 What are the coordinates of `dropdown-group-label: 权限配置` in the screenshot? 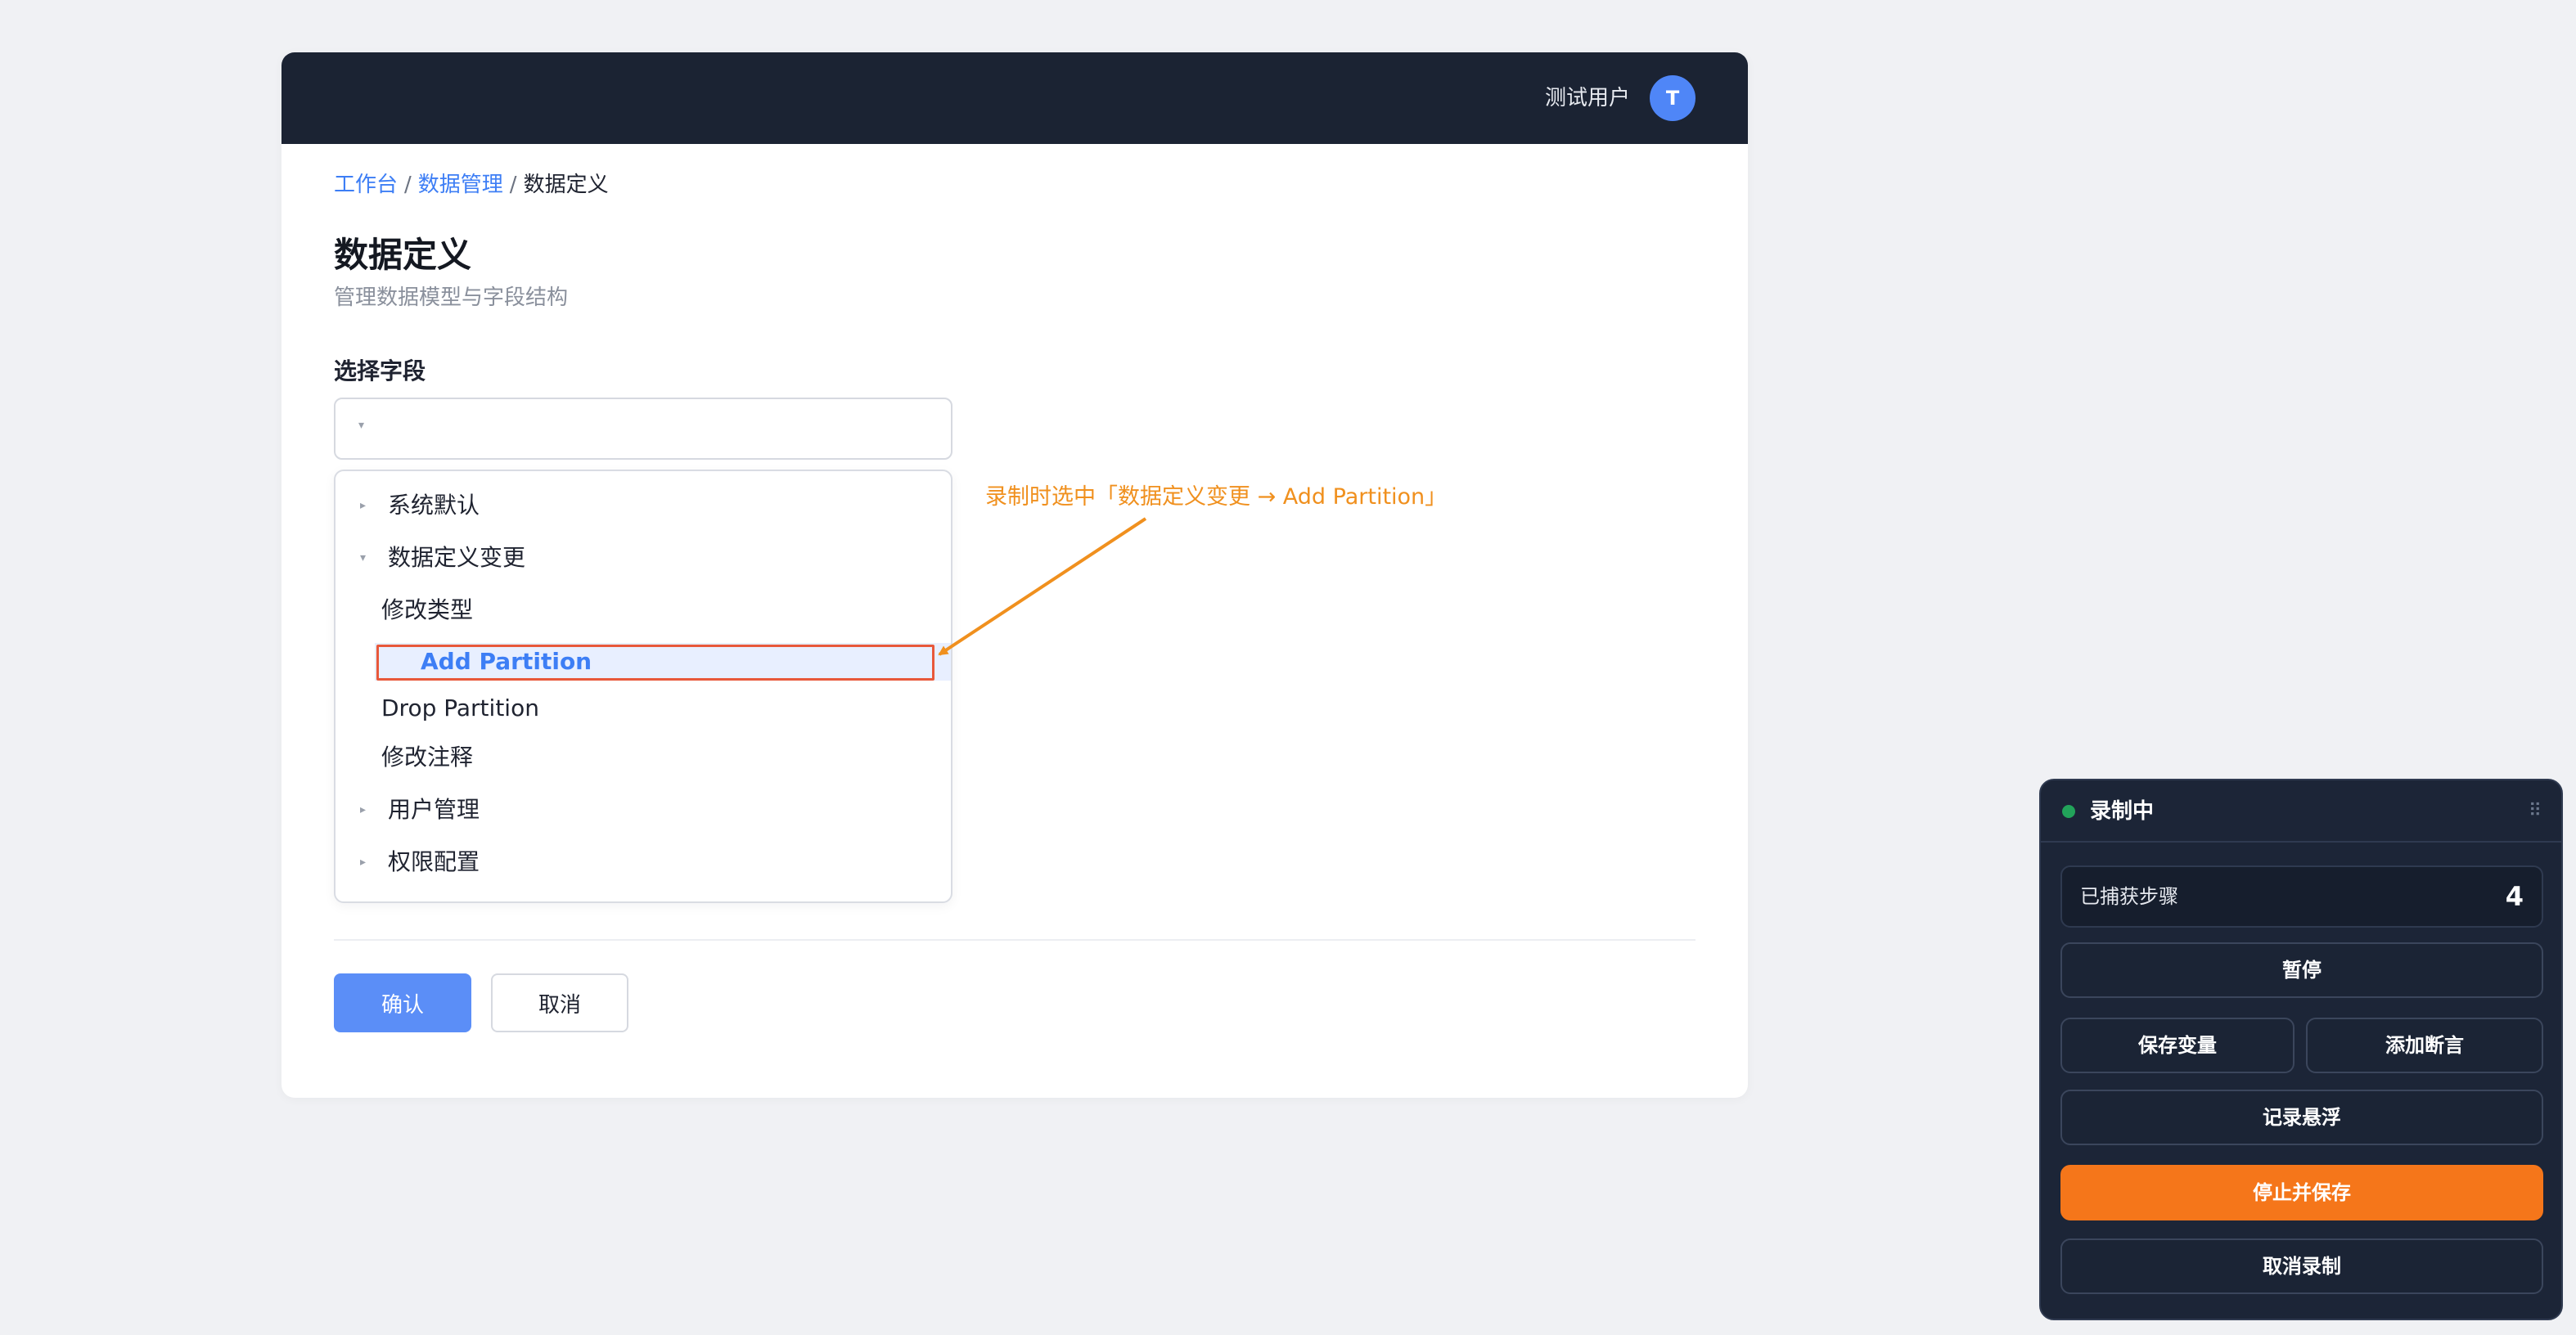 It's located at (434, 861).